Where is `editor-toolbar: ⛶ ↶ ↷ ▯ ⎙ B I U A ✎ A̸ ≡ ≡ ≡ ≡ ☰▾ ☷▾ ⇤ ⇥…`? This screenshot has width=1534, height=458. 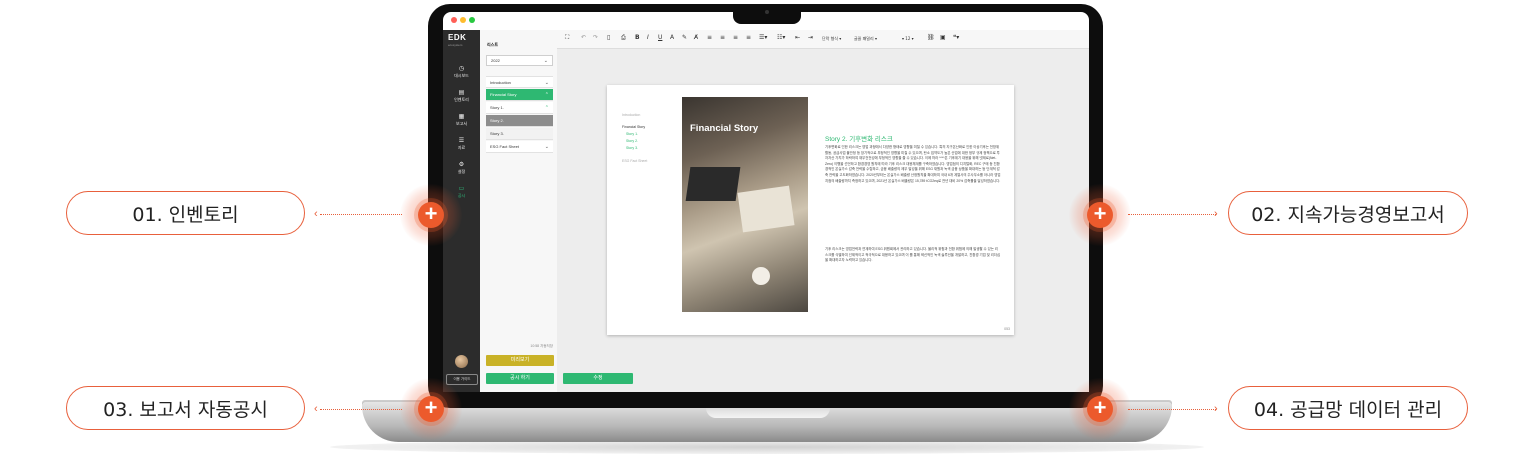 editor-toolbar: ⛶ ↶ ↷ ▯ ⎙ B I U A ✎ A̸ ≡ ≡ ≡ ≡ ☰▾ ☷▾ ⇤ ⇥… is located at coordinates (823, 39).